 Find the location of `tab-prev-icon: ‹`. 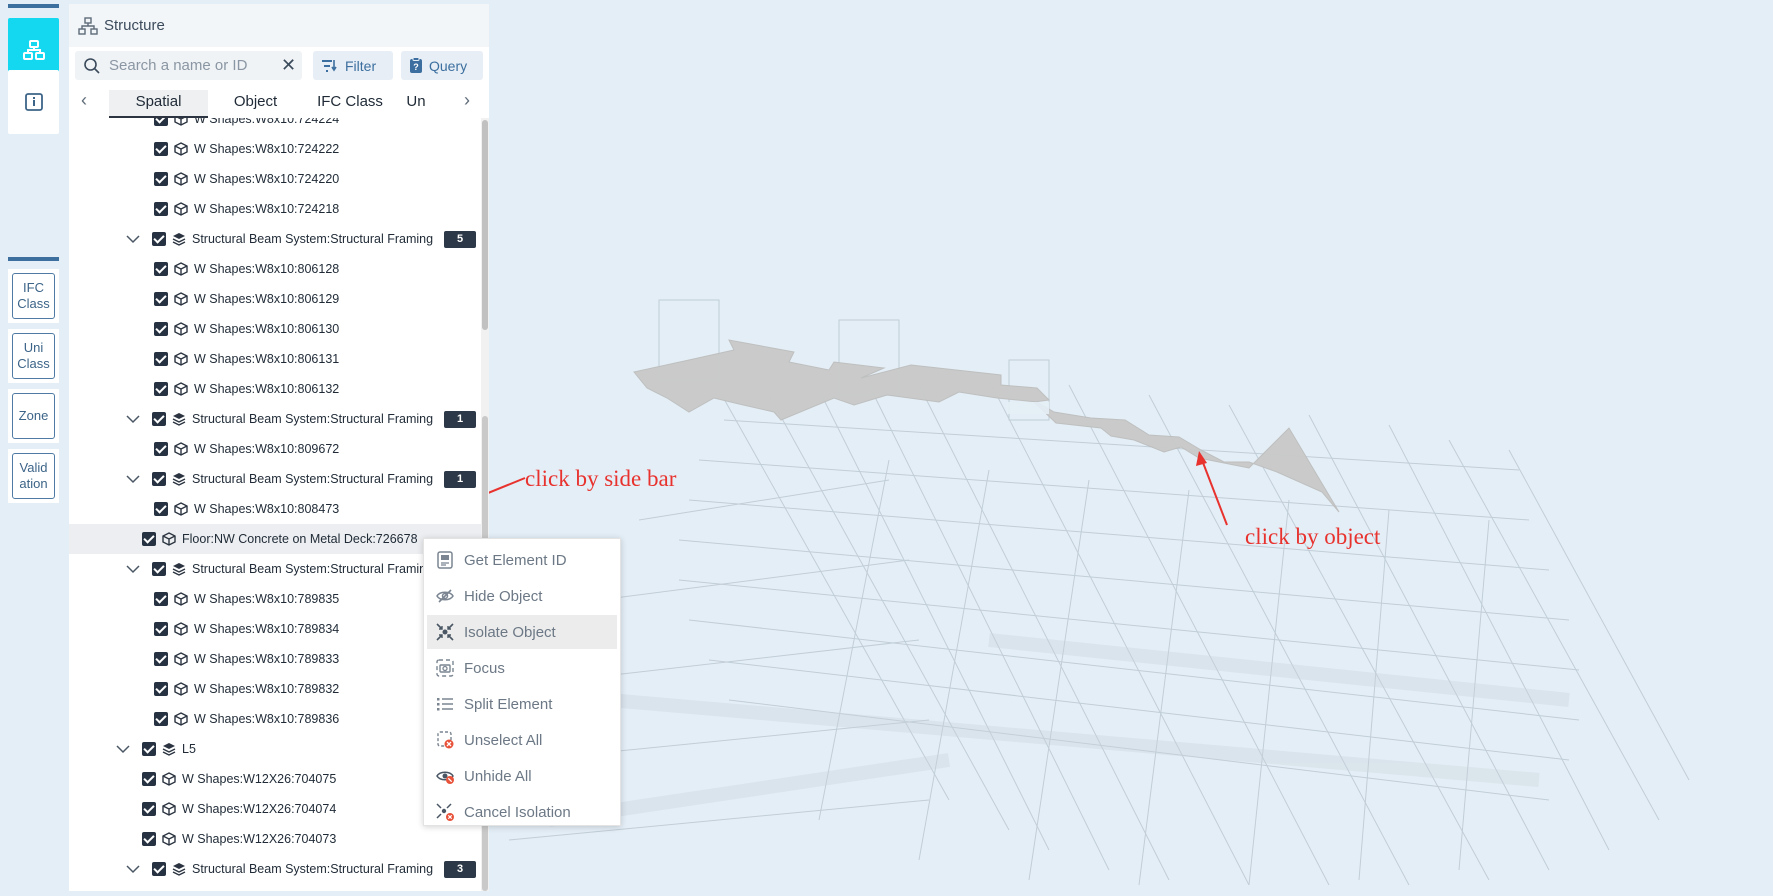

tab-prev-icon: ‹ is located at coordinates (84, 100).